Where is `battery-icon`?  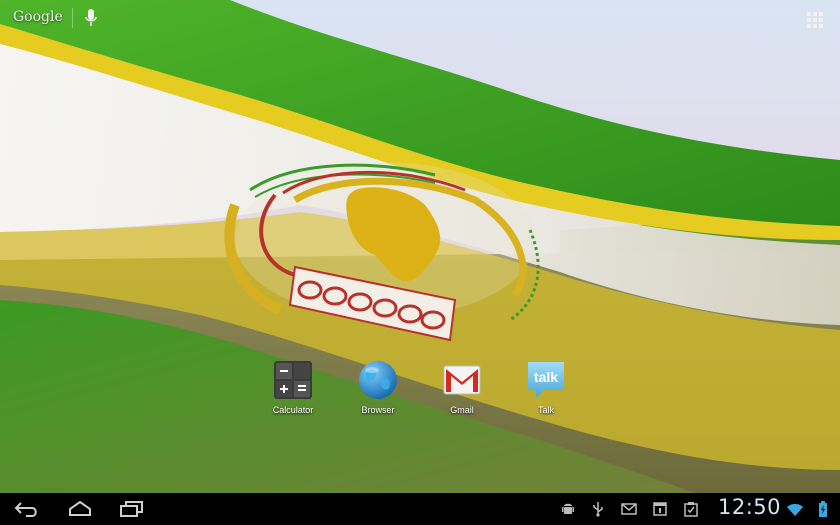 battery-icon is located at coordinates (823, 509).